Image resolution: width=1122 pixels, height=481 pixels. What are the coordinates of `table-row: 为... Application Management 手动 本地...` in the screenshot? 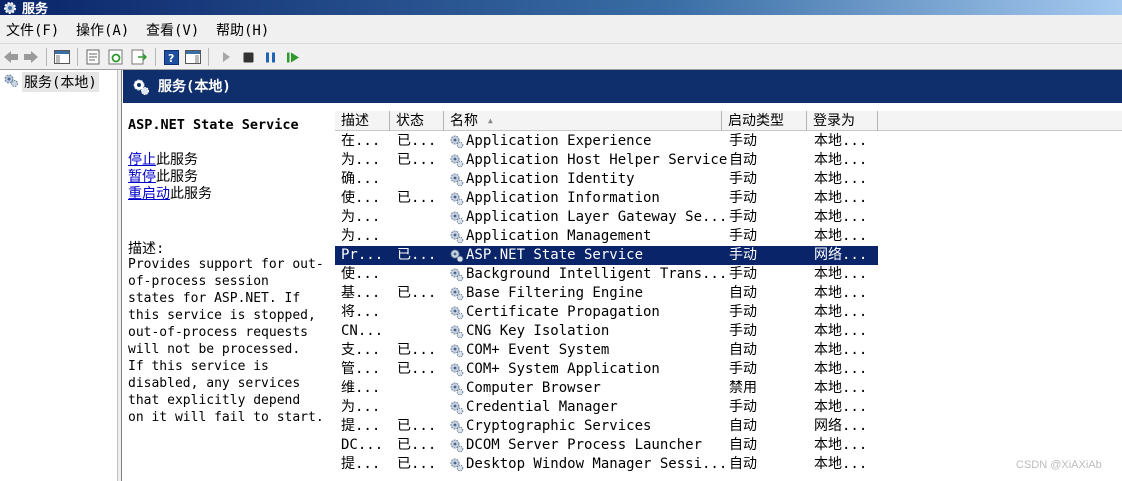 It's located at (606, 236).